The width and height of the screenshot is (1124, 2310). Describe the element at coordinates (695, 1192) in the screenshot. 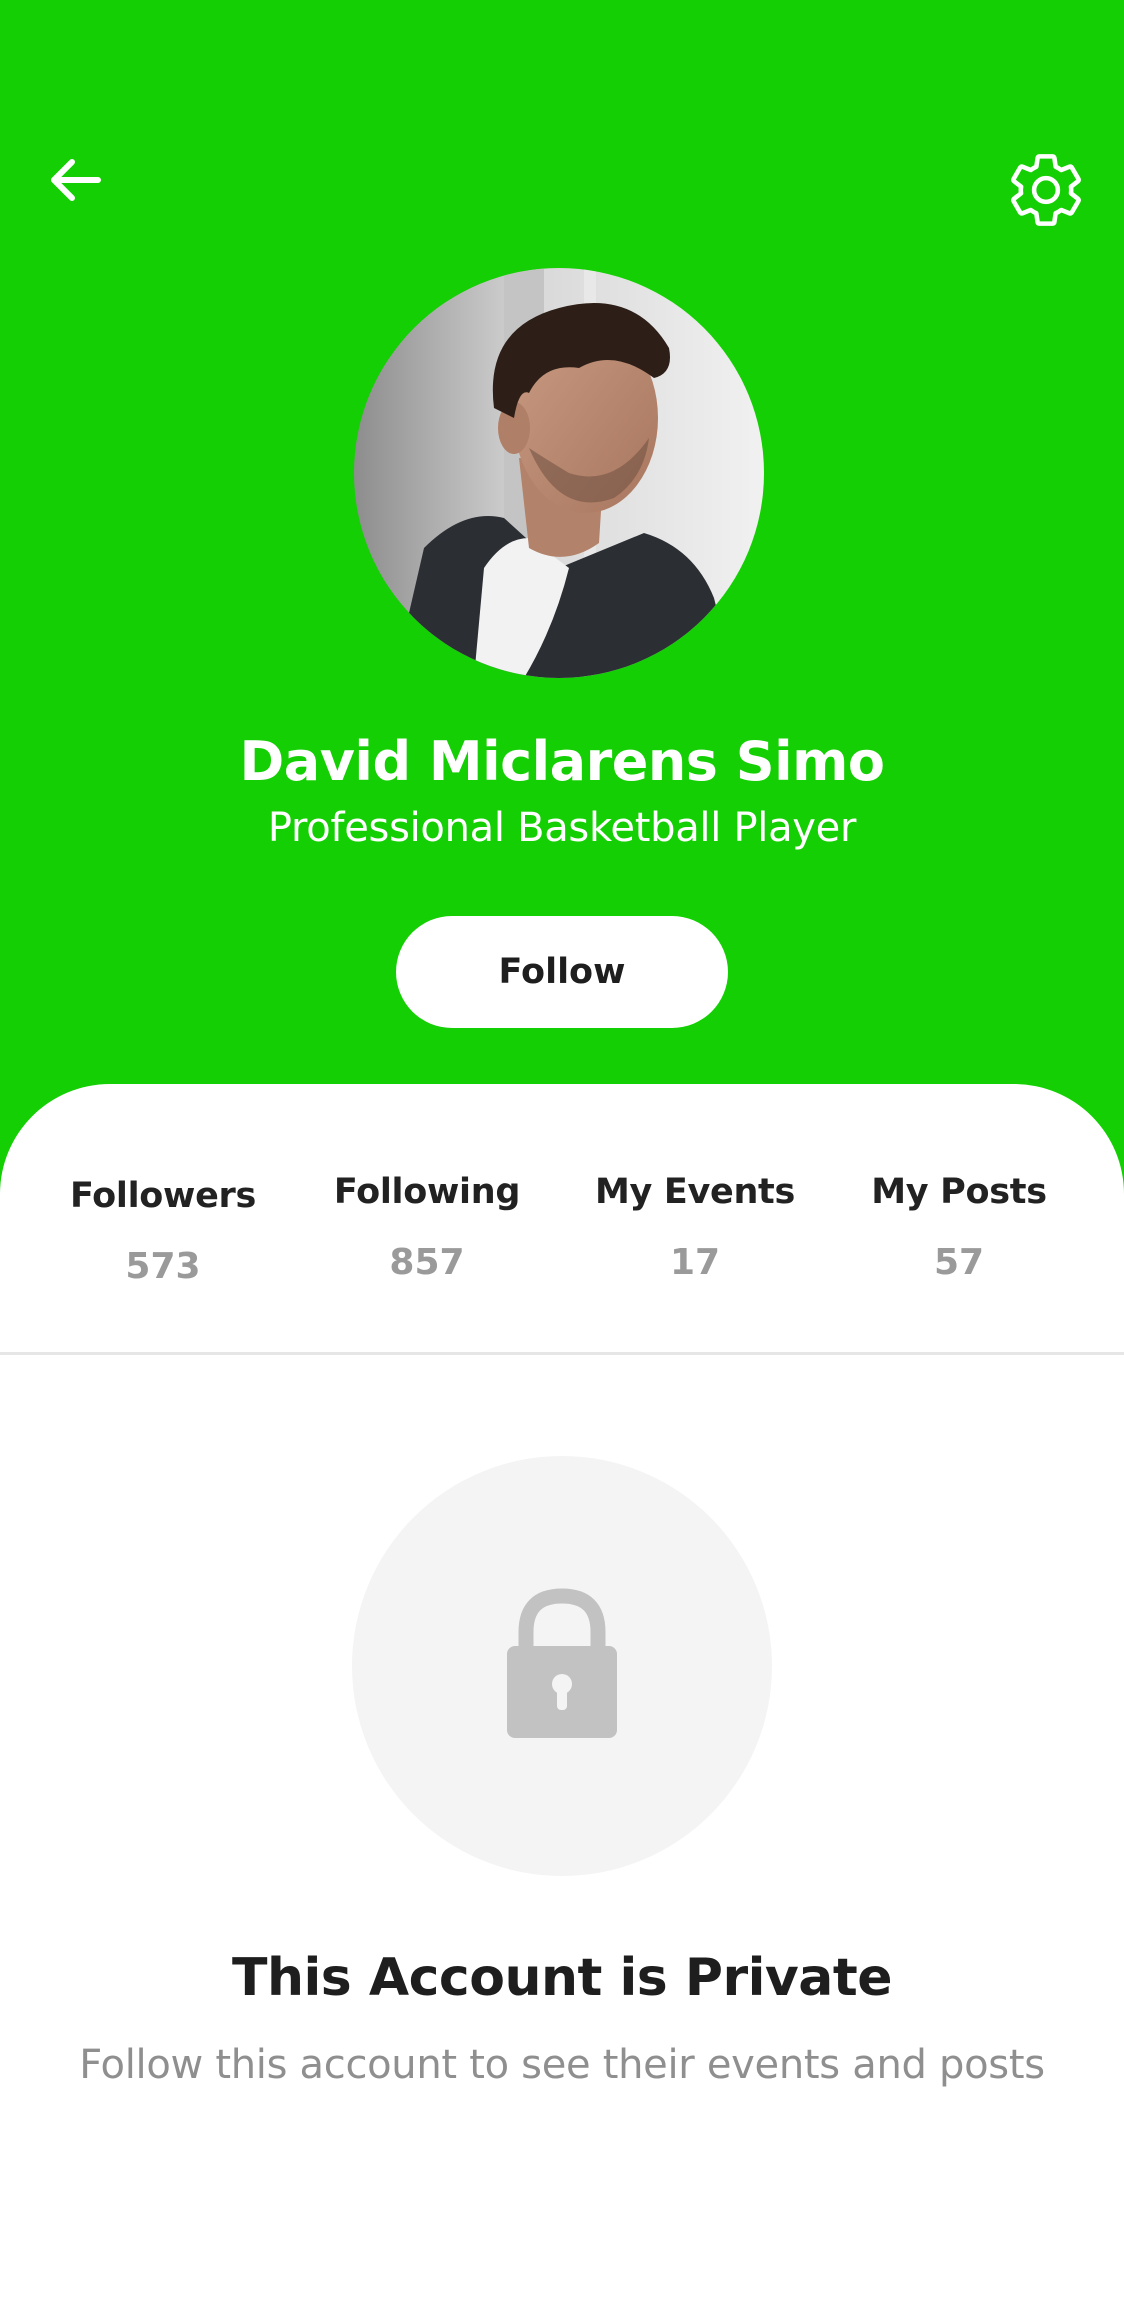

I see `stat-label: My Events` at that location.